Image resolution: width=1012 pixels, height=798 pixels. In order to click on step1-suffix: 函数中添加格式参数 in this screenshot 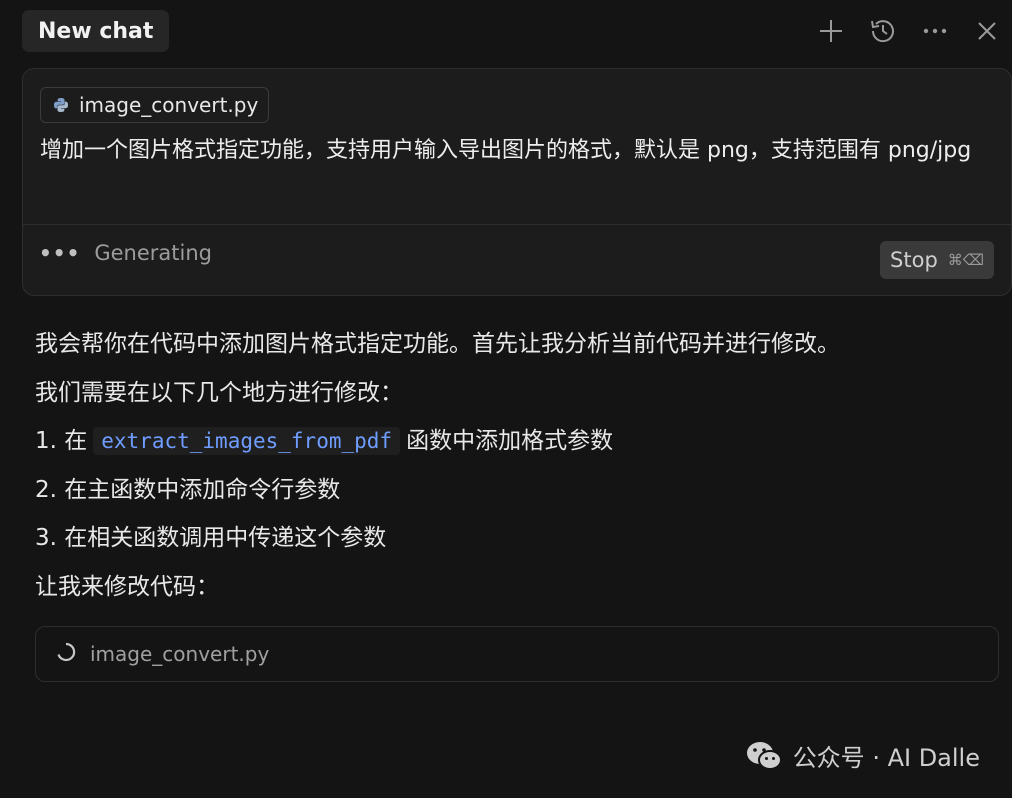, I will do `click(510, 441)`.